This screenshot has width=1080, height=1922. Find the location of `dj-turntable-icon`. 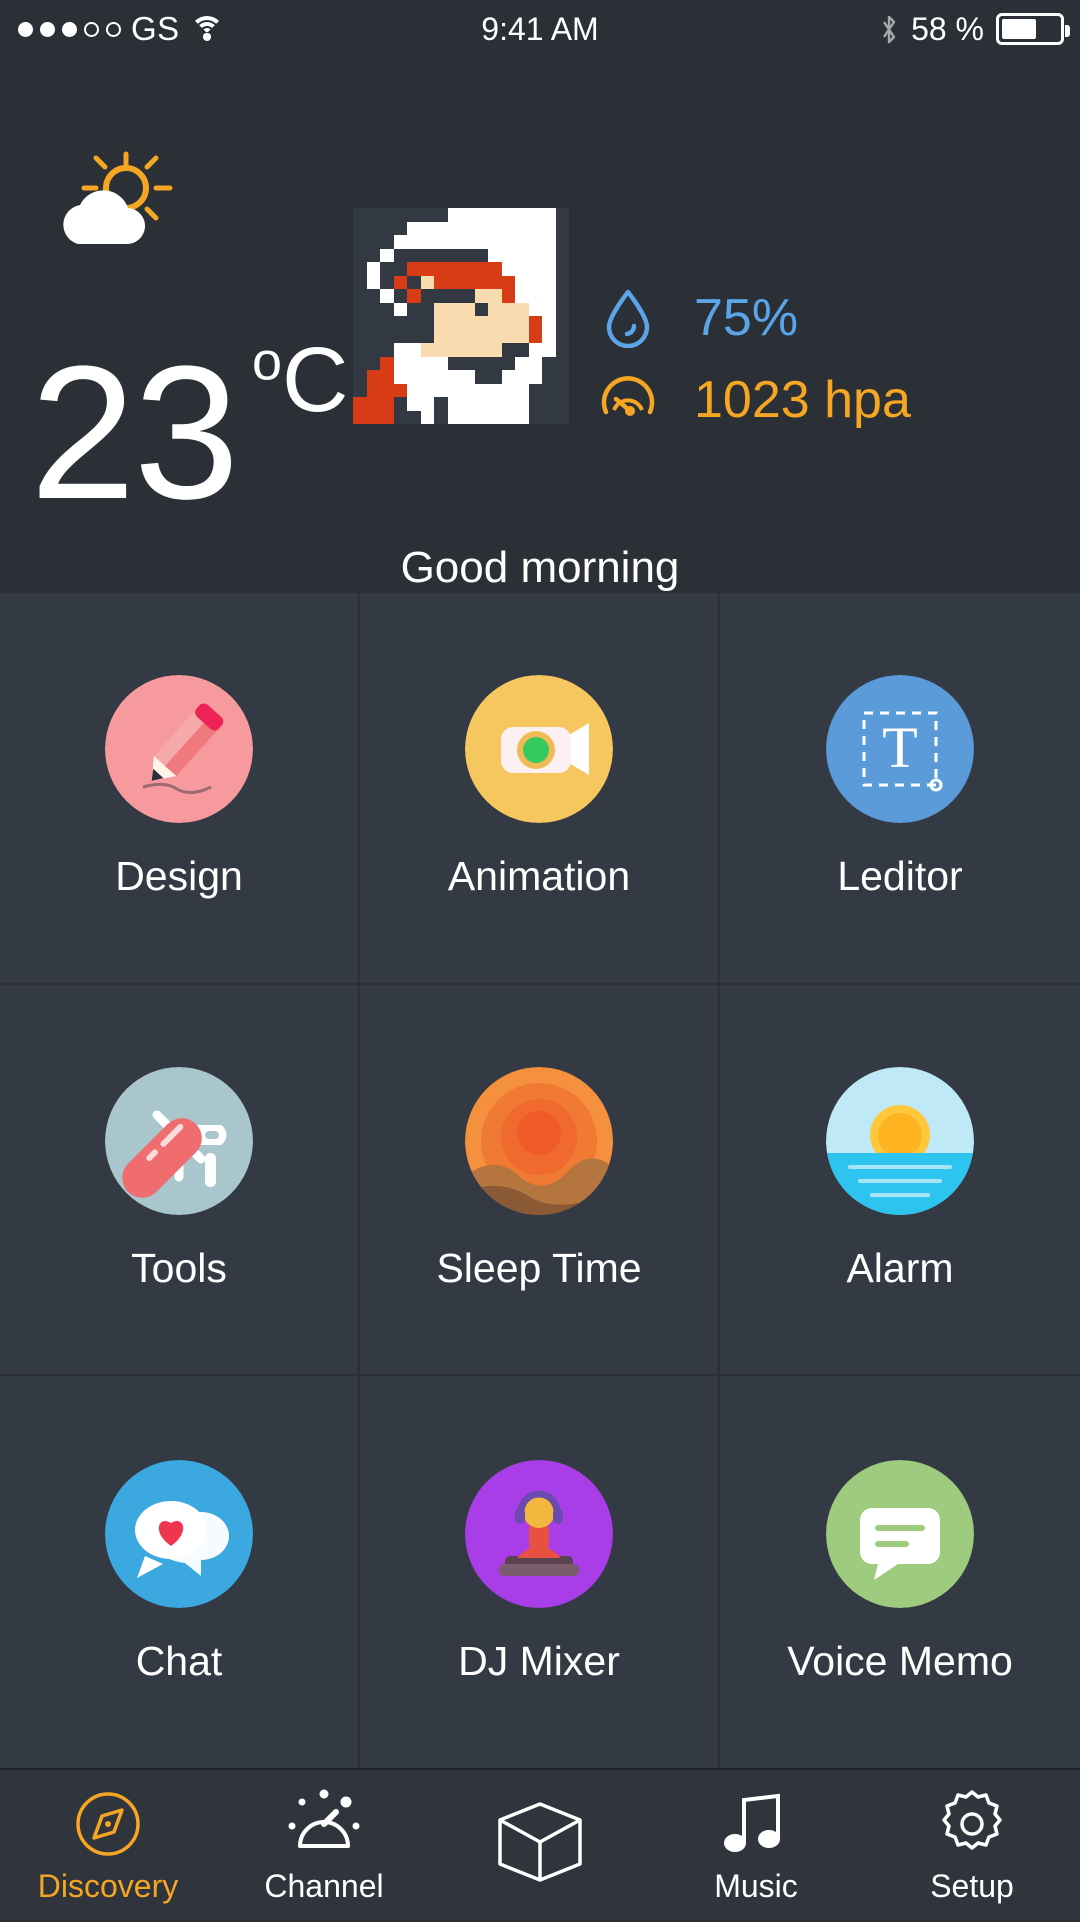

dj-turntable-icon is located at coordinates (539, 1533).